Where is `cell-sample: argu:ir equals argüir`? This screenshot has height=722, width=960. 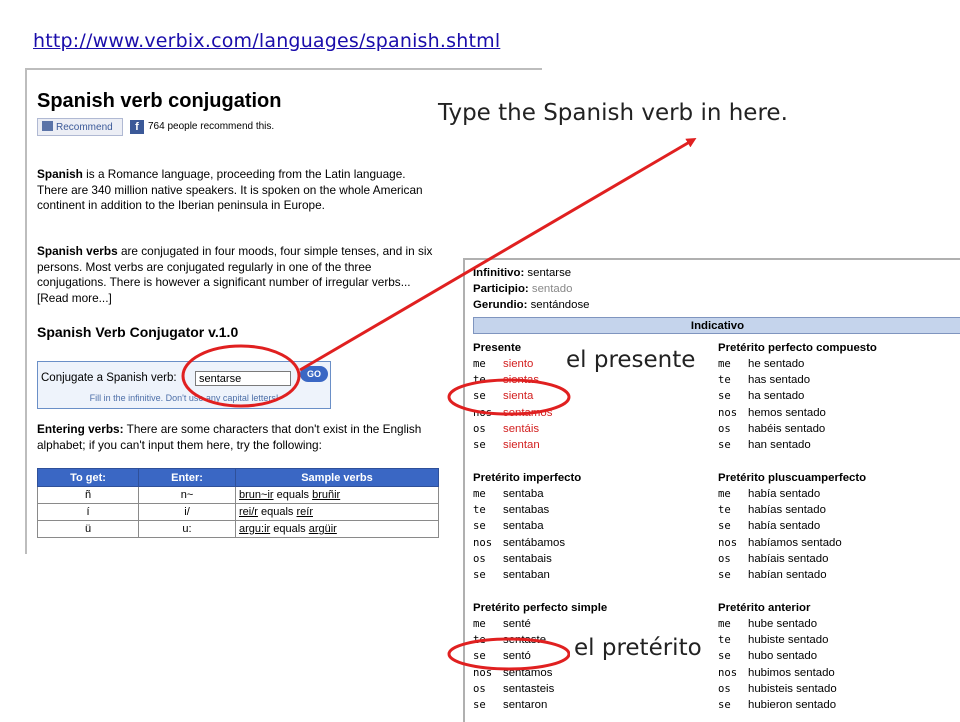
cell-sample: argu:ir equals argüir is located at coordinates (337, 529).